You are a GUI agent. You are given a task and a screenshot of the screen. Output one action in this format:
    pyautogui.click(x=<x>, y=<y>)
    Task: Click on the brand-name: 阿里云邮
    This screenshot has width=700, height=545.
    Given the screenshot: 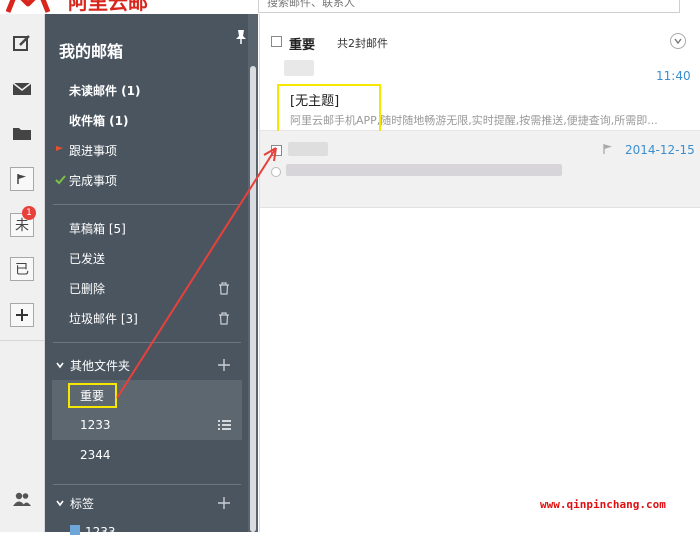 What is the action you would take?
    pyautogui.click(x=108, y=7)
    